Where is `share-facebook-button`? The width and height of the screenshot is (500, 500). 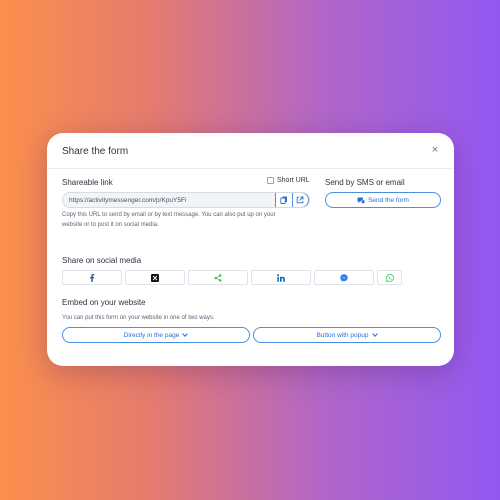 share-facebook-button is located at coordinates (92, 277).